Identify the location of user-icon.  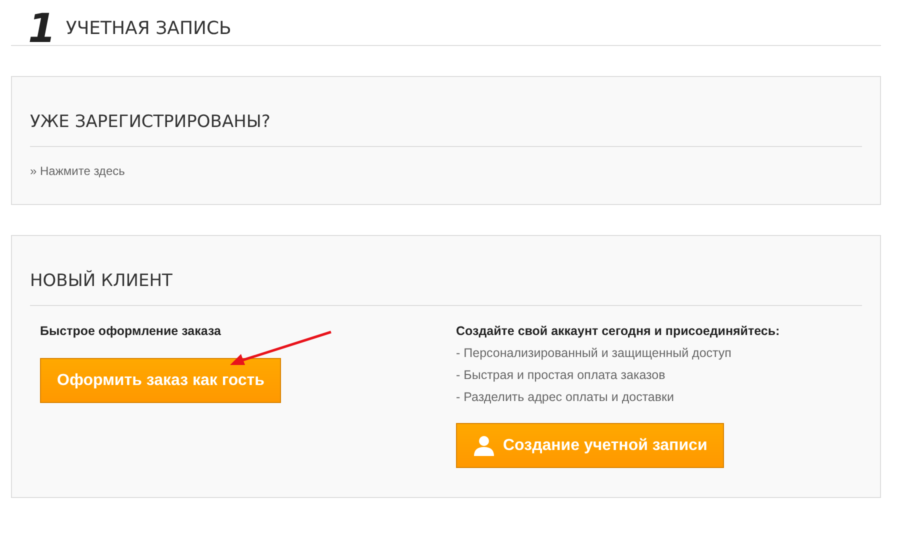
(484, 445).